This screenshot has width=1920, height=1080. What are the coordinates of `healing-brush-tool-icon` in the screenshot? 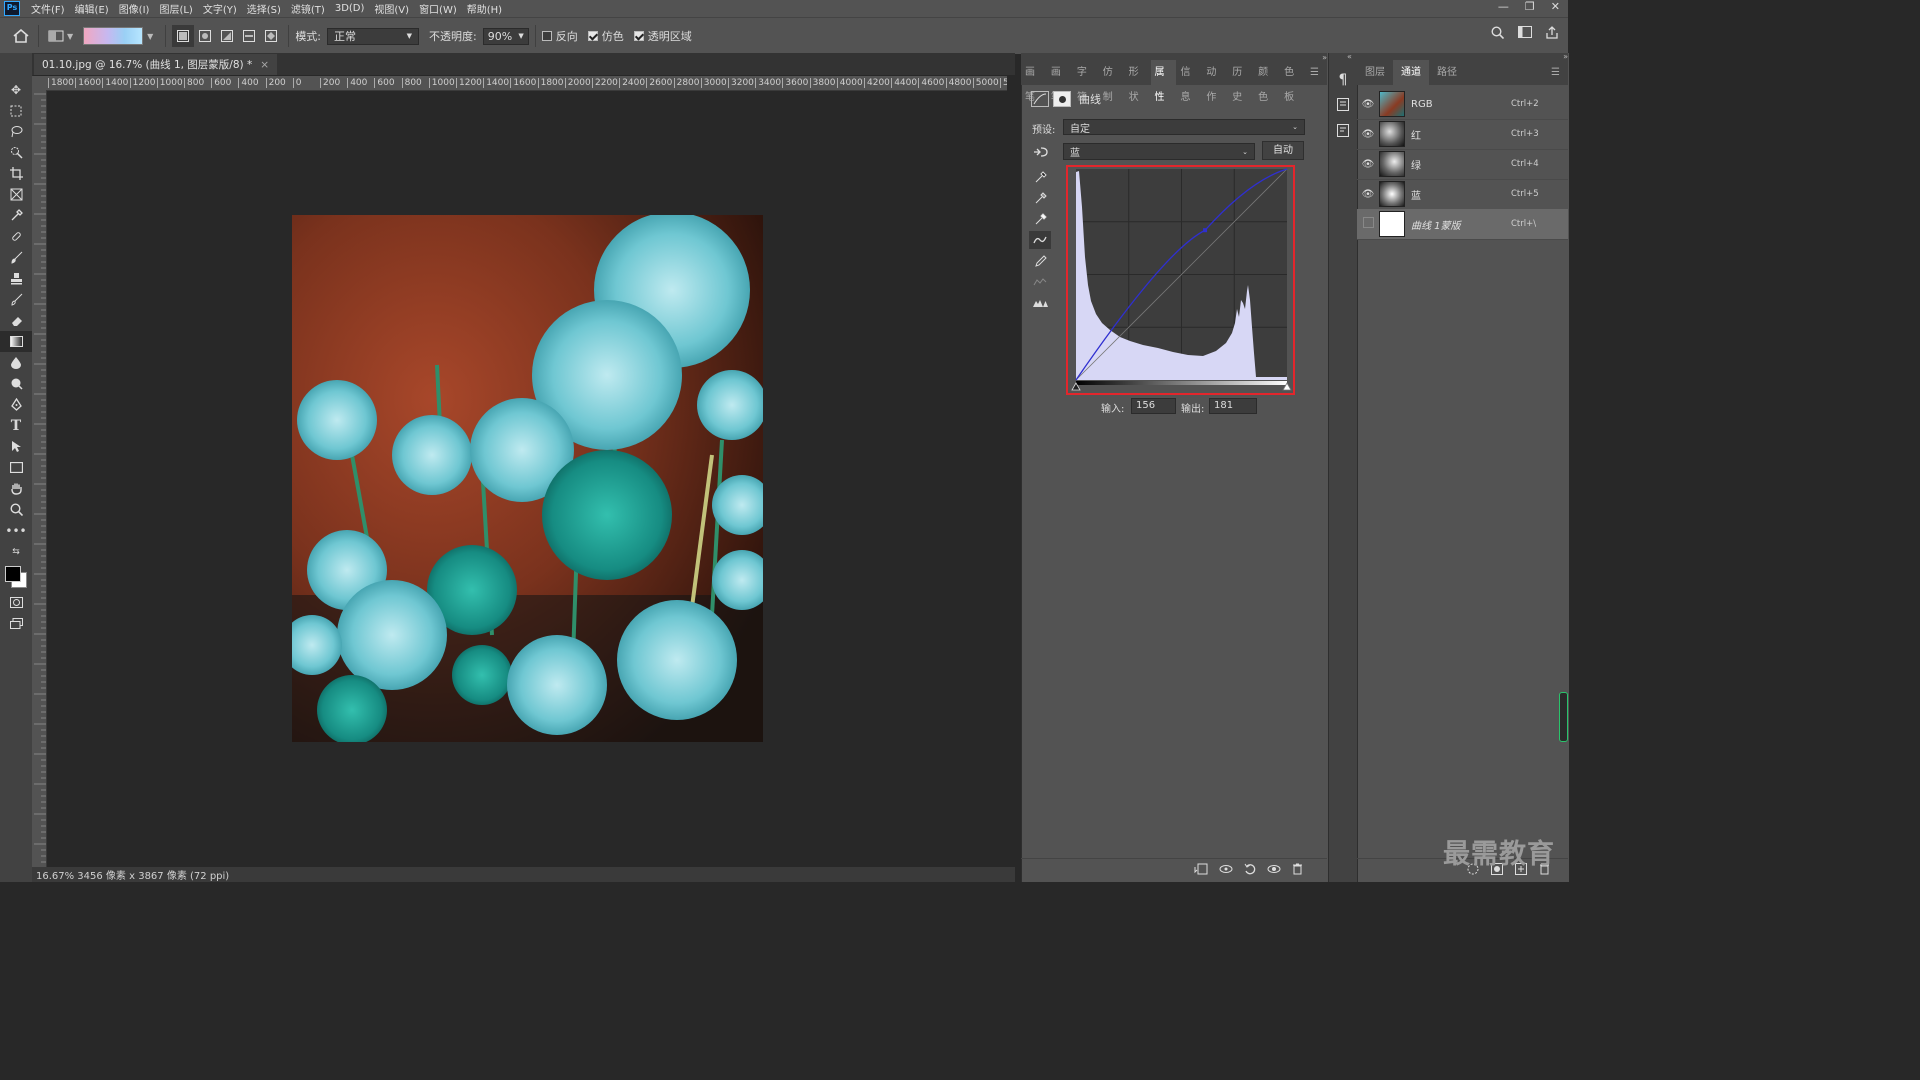 It's located at (16, 236).